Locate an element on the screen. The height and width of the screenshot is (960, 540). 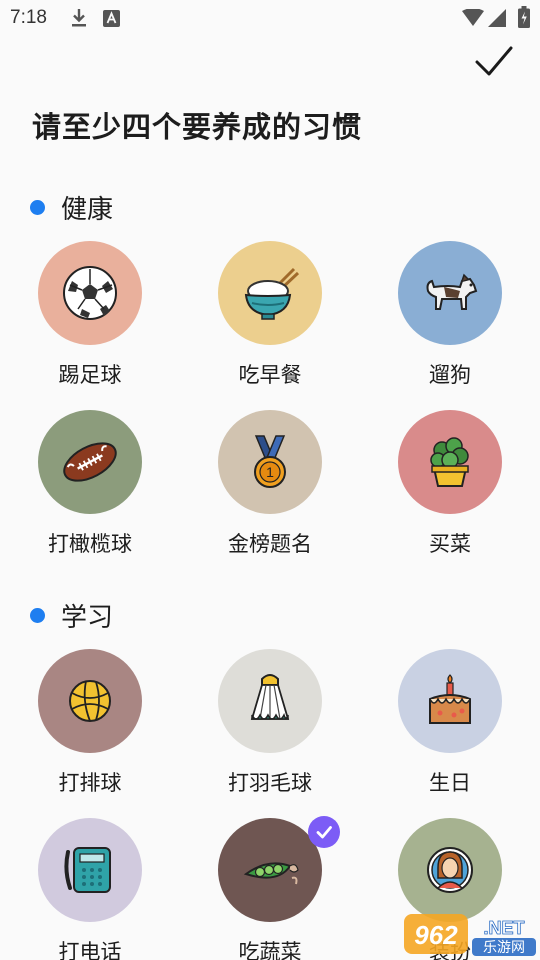
habit-item-birthday: 生日 is located at coordinates (450, 724).